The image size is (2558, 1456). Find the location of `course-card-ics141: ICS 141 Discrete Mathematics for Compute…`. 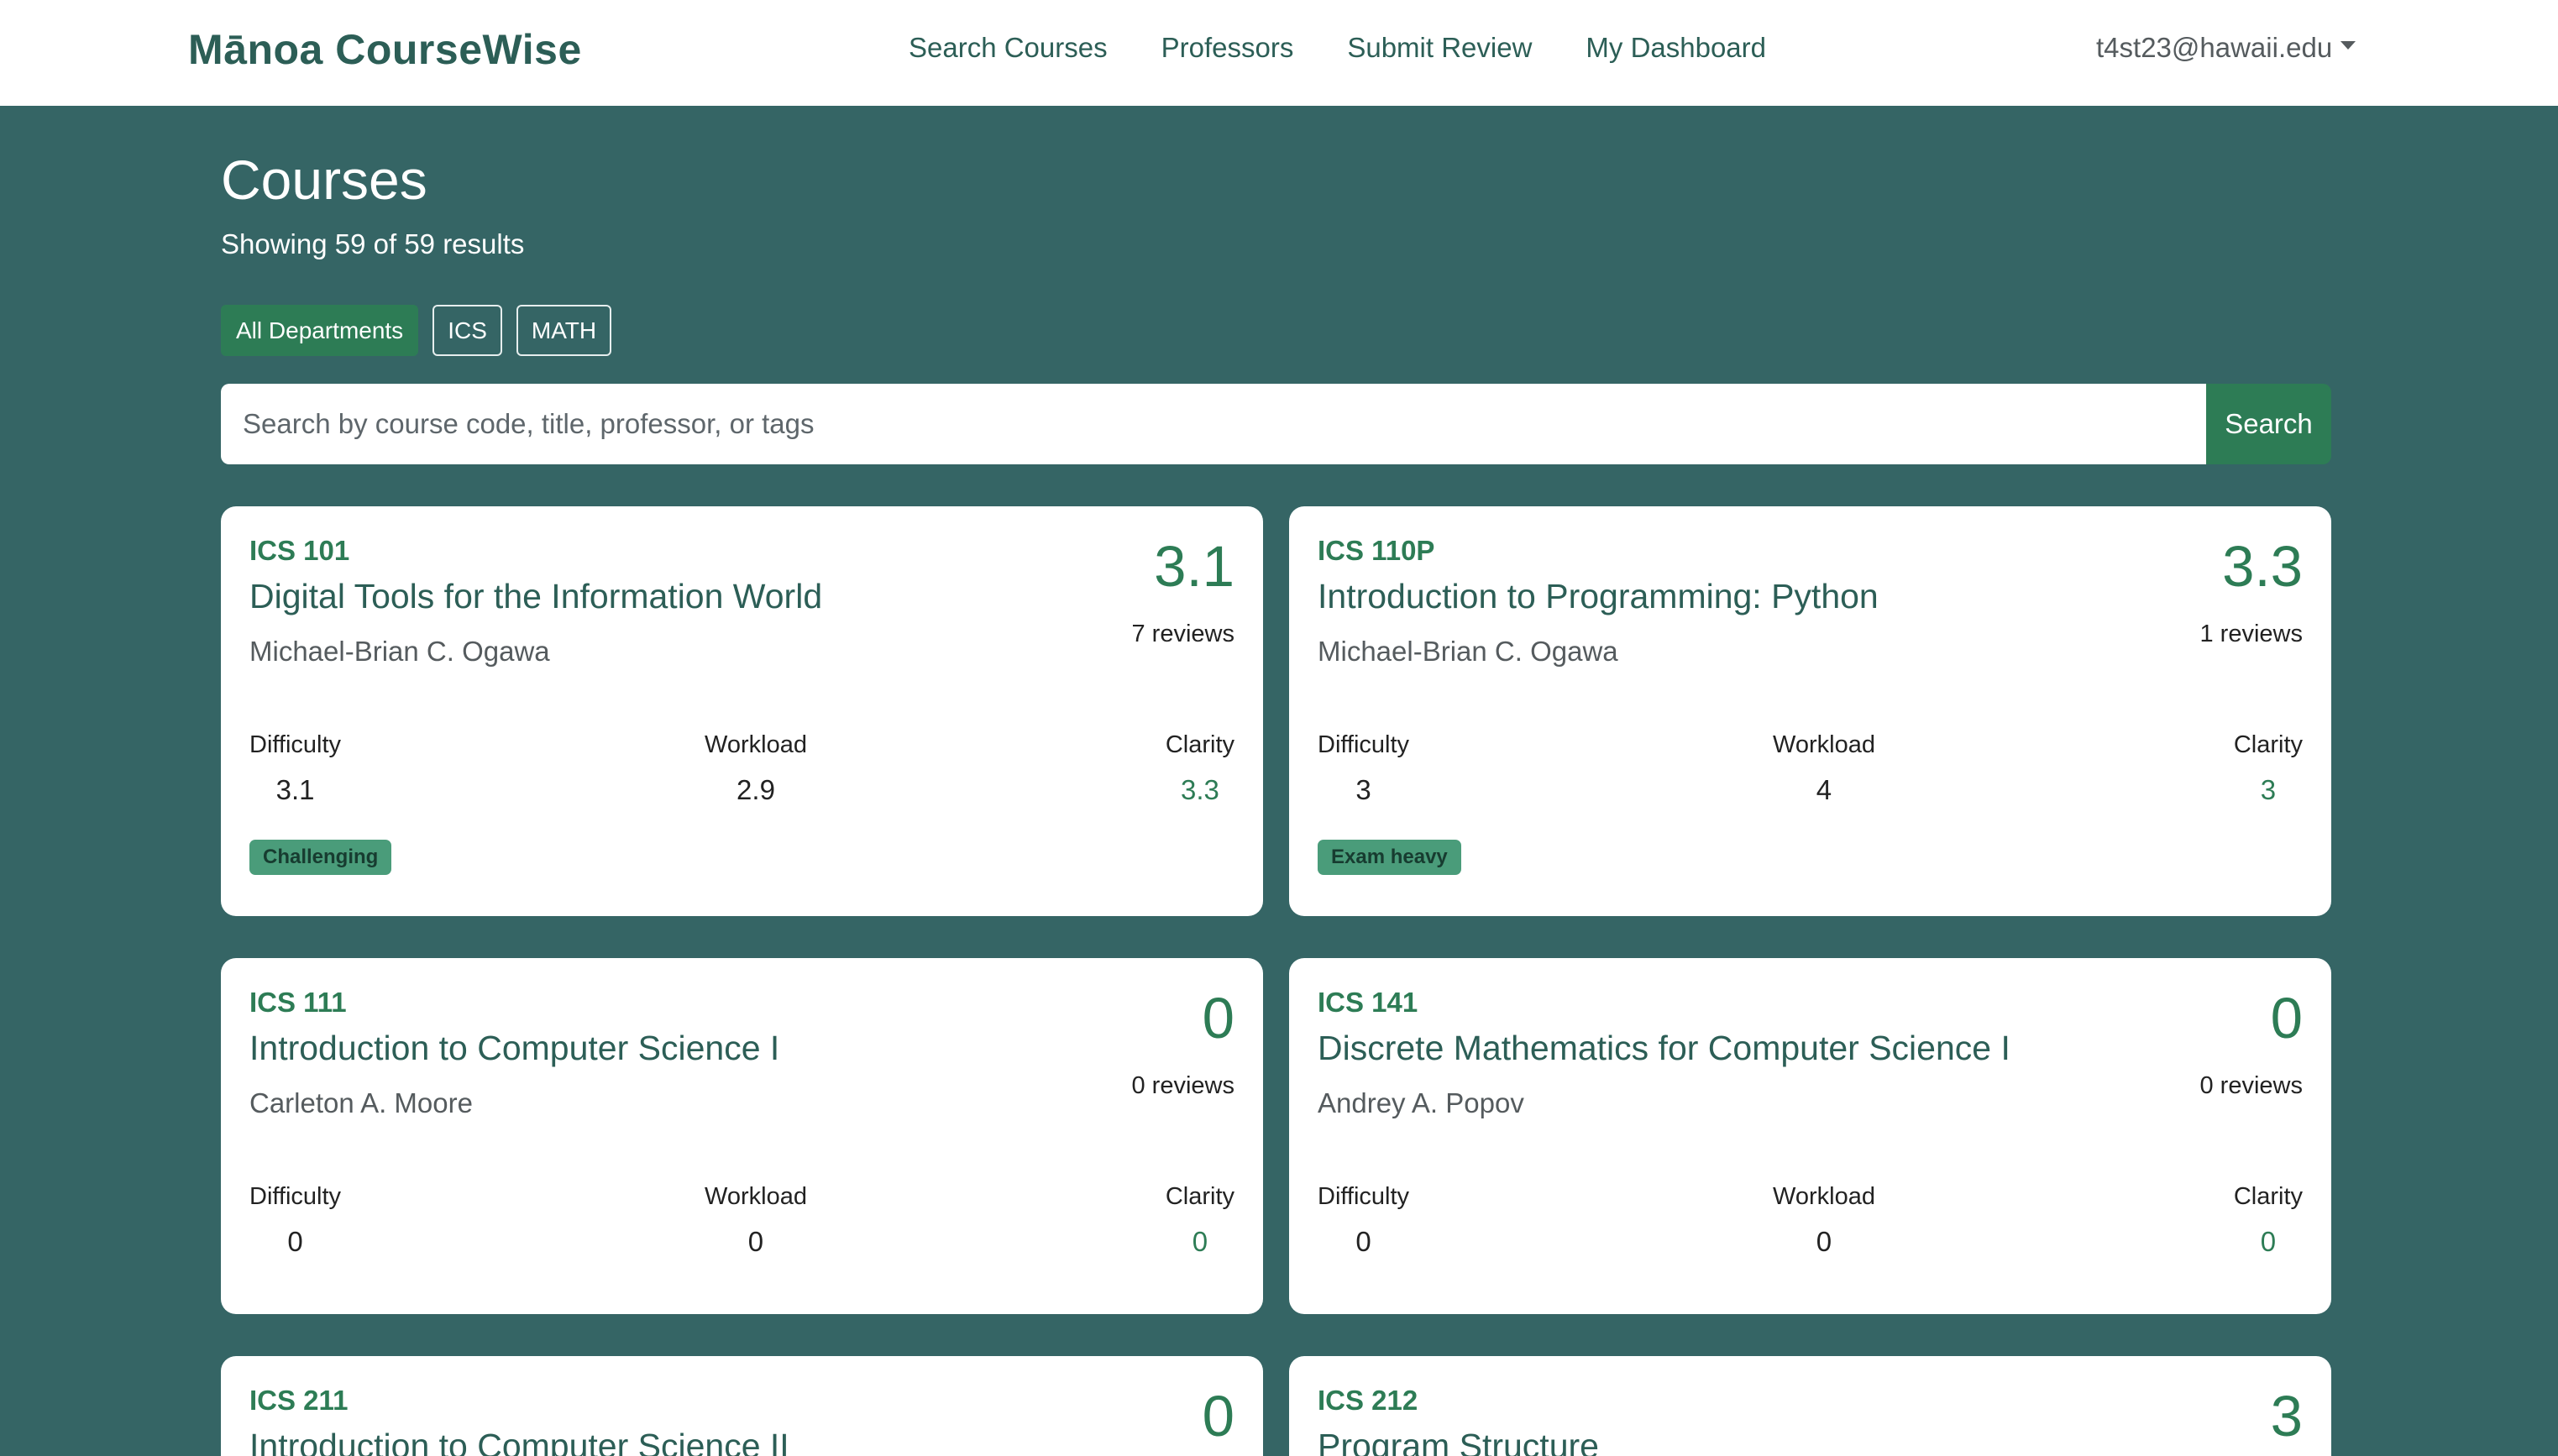

course-card-ics141: ICS 141 Discrete Mathematics for Compute… is located at coordinates (1810, 1136).